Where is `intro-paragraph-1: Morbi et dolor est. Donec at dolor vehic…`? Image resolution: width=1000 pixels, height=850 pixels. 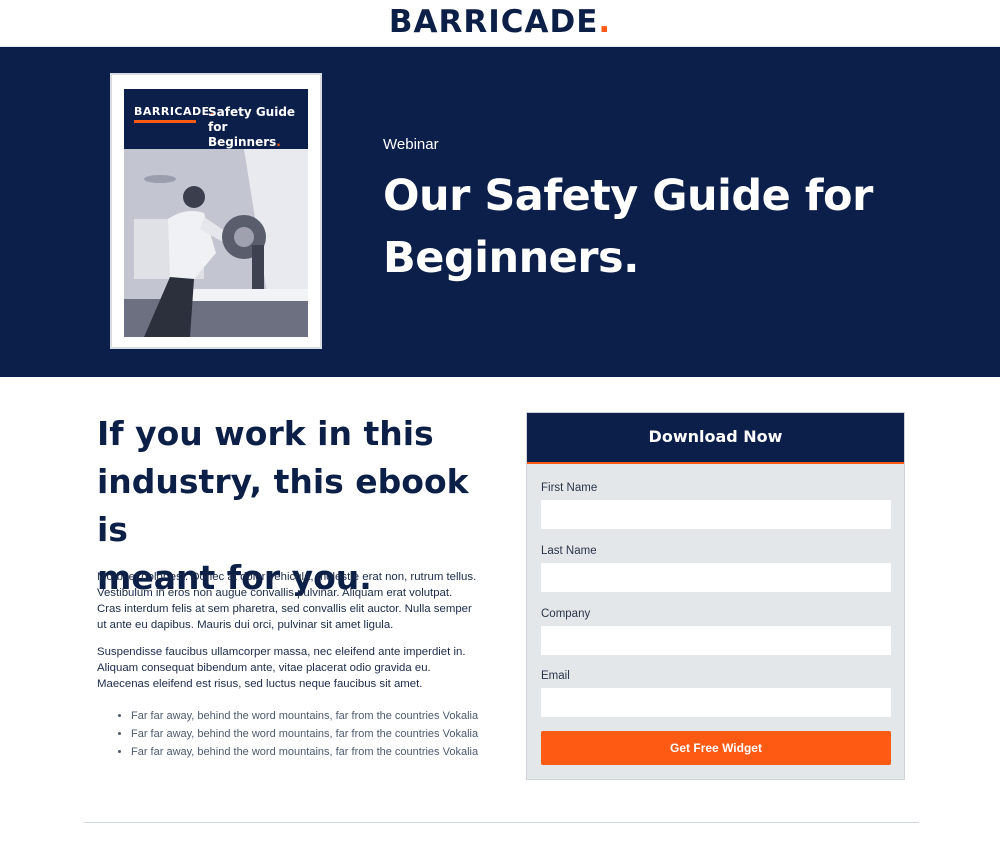 intro-paragraph-1: Morbi et dolor est. Donec at dolor vehic… is located at coordinates (287, 601).